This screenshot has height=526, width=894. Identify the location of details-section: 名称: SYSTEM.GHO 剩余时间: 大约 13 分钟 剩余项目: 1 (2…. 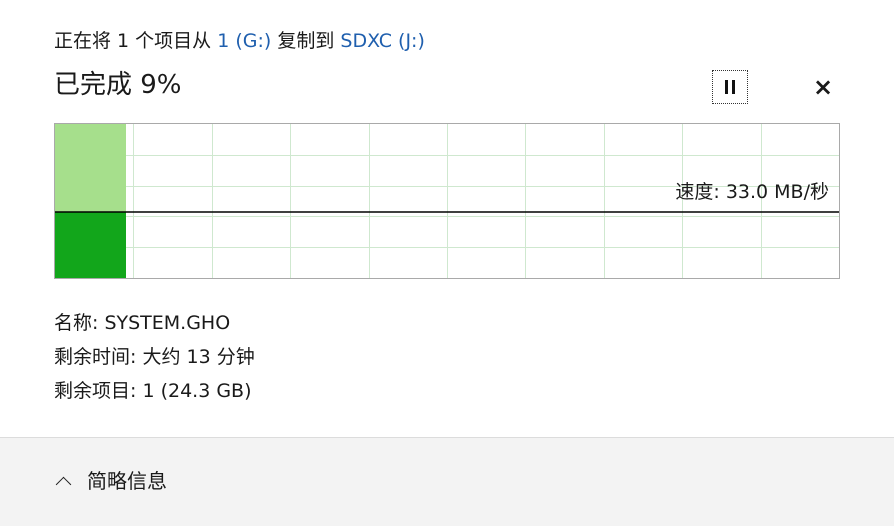
(154, 357).